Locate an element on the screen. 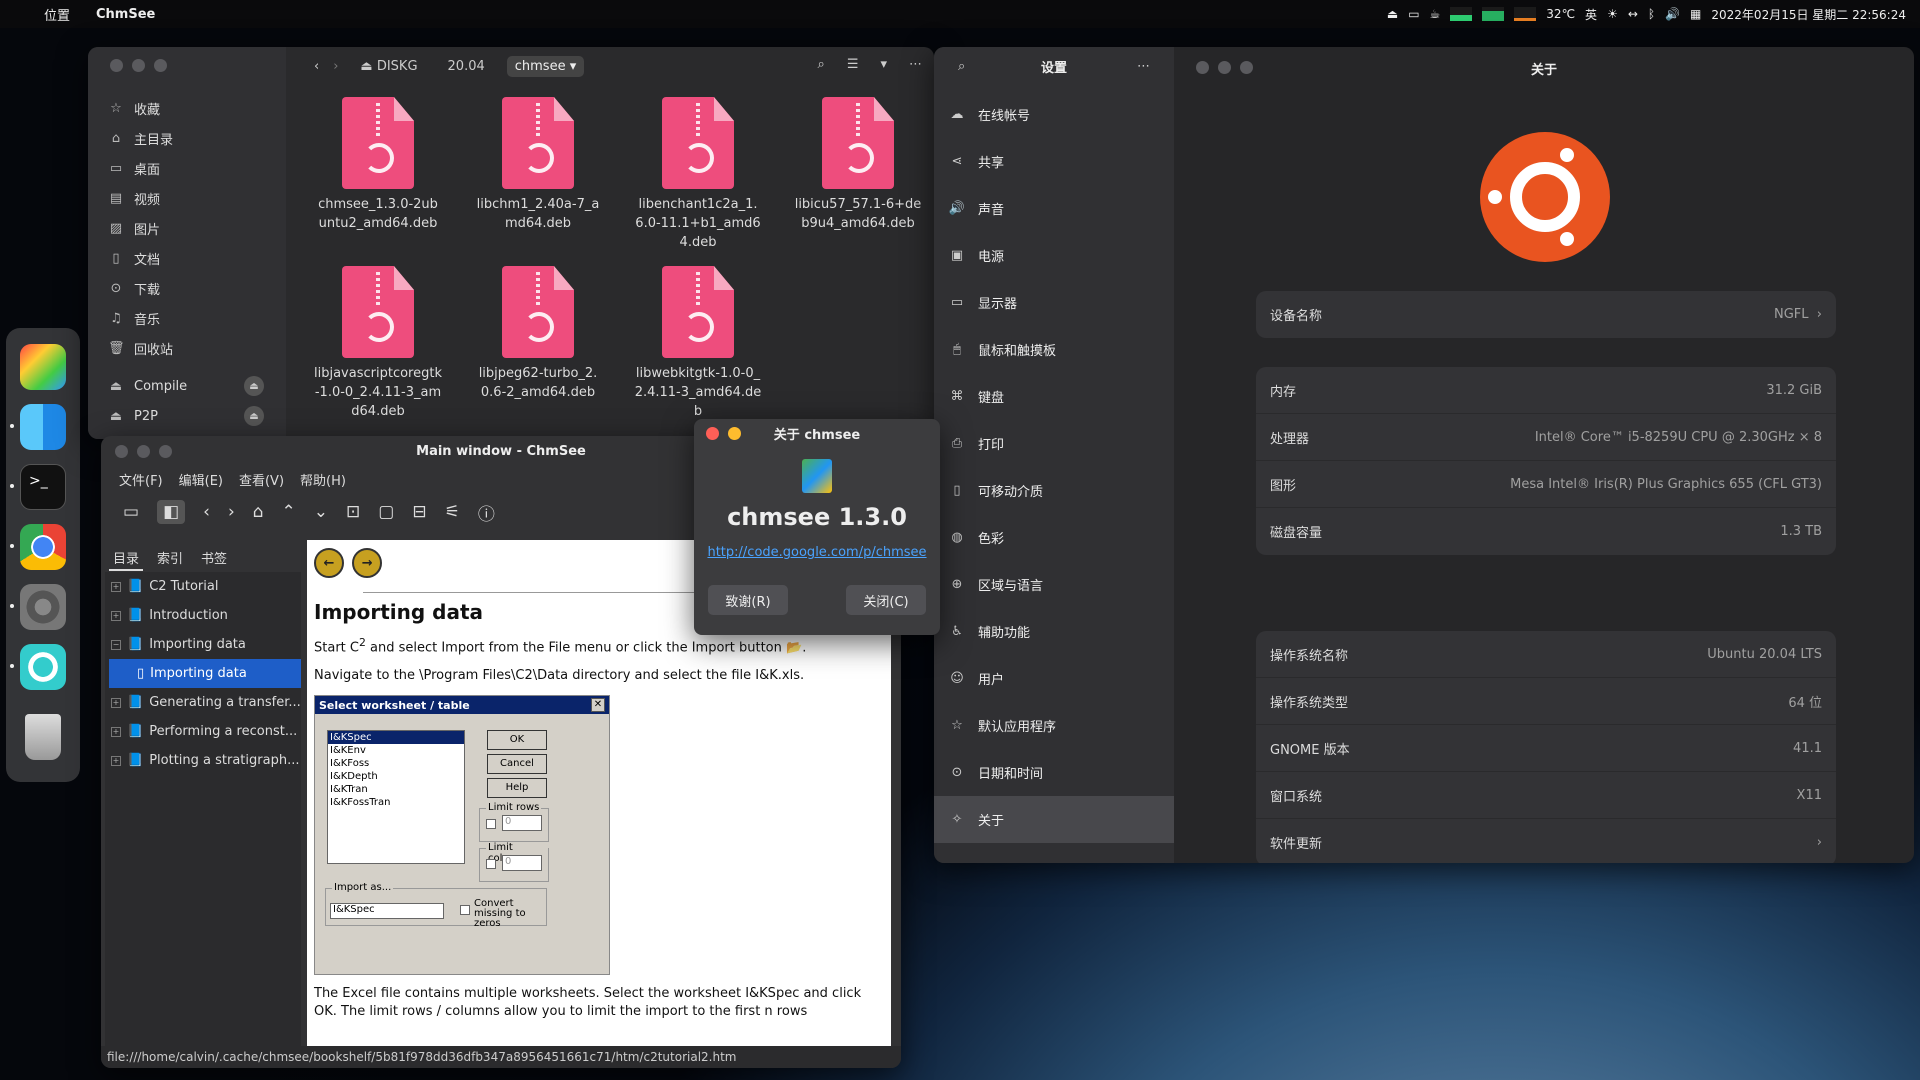  sidebar-item-home: ⌂ 主目录 is located at coordinates (187, 138).